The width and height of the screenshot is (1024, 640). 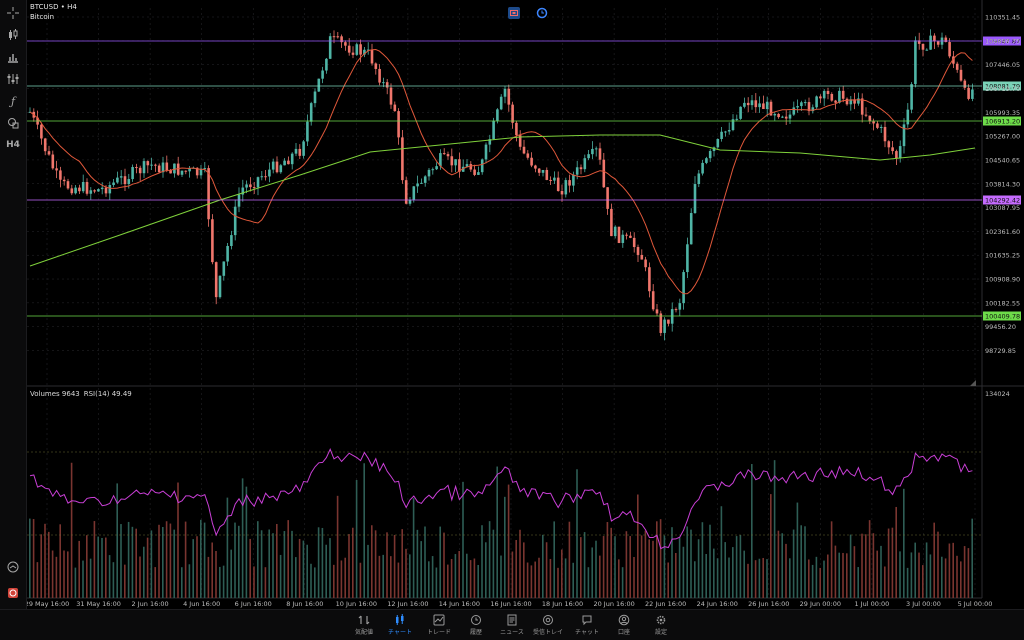 What do you see at coordinates (542, 13) in the screenshot?
I see `clock-icon` at bounding box center [542, 13].